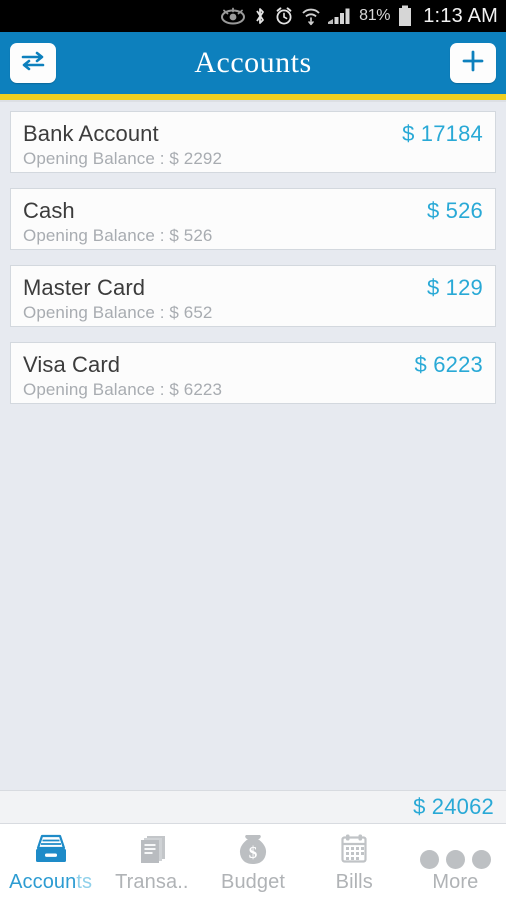  Describe the element at coordinates (91, 133) in the screenshot. I see `account-name: Bank Account` at that location.